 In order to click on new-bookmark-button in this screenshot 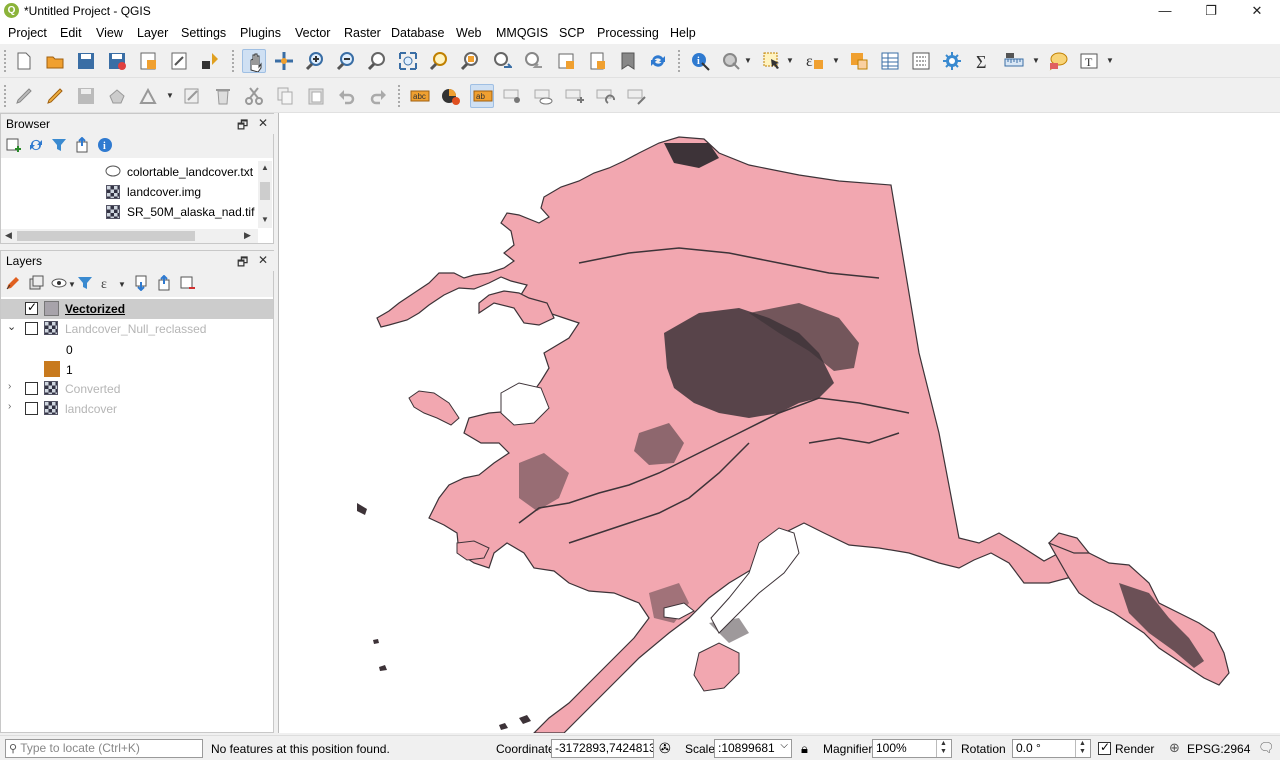, I will do `click(597, 61)`.